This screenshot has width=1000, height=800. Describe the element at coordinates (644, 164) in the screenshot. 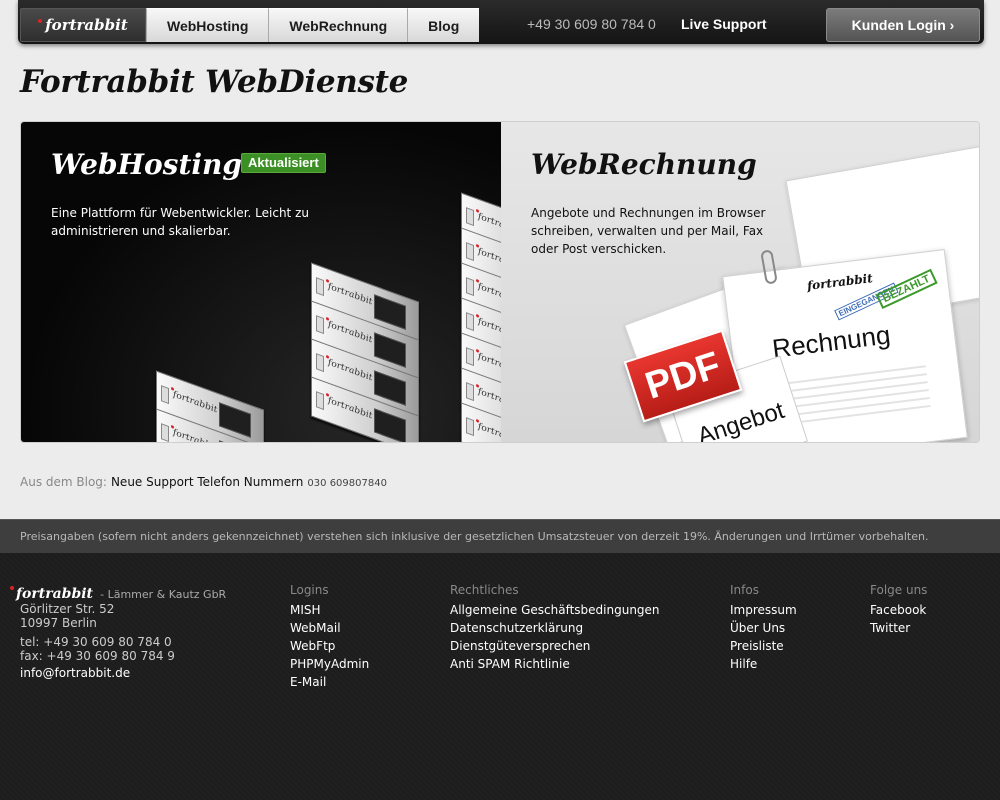

I see `webrechnung-title: WebRechnung` at that location.